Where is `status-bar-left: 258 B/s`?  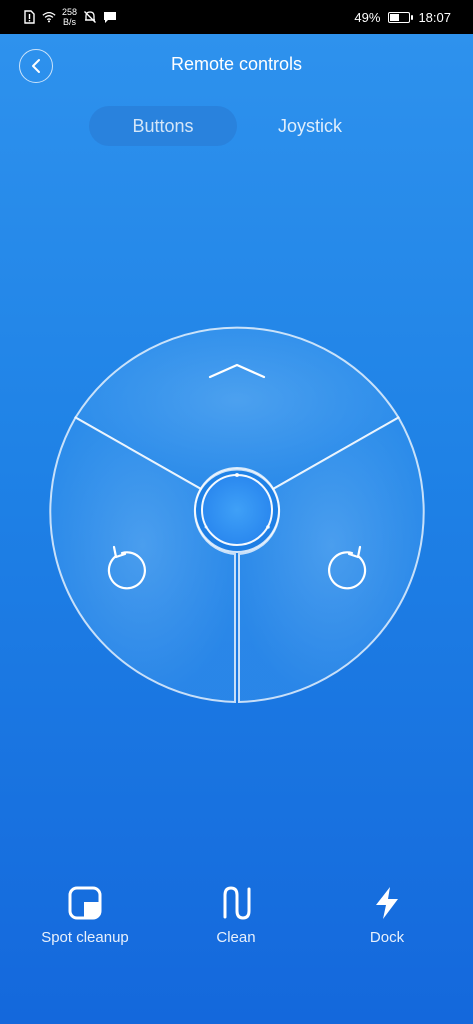 status-bar-left: 258 B/s is located at coordinates (69, 17).